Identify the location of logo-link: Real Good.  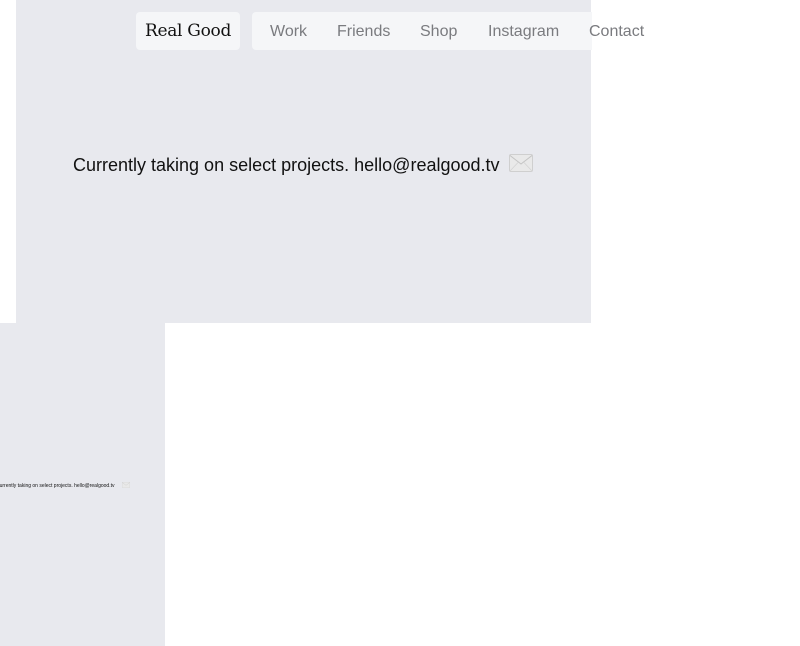
(188, 31).